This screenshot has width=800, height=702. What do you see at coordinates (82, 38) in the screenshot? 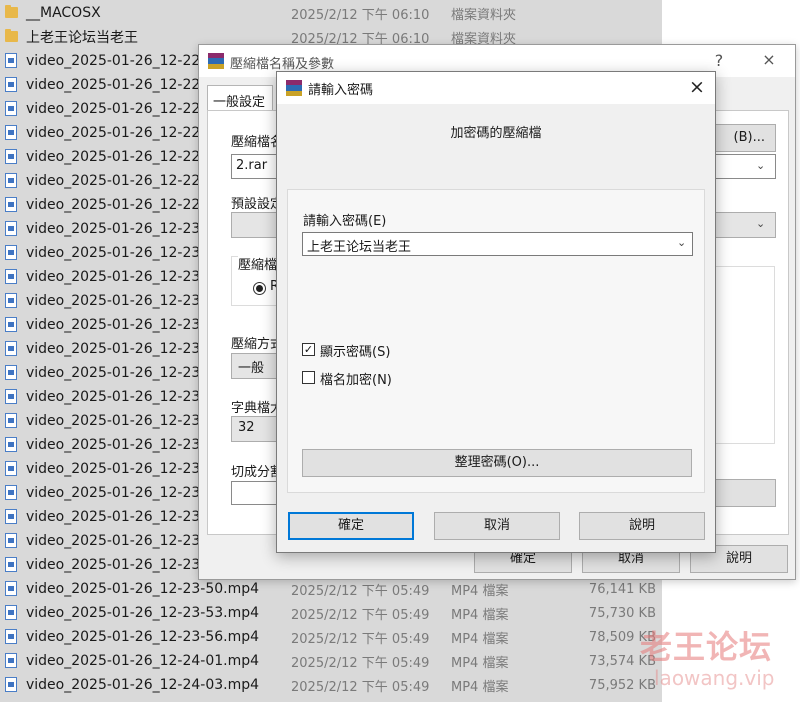
I see `file-name: 上老王论坛当老王` at bounding box center [82, 38].